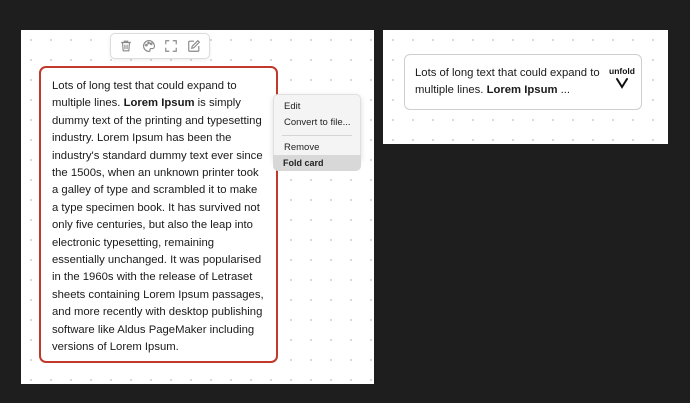  Describe the element at coordinates (317, 163) in the screenshot. I see `menu-item-fold-card: Fold card` at that location.